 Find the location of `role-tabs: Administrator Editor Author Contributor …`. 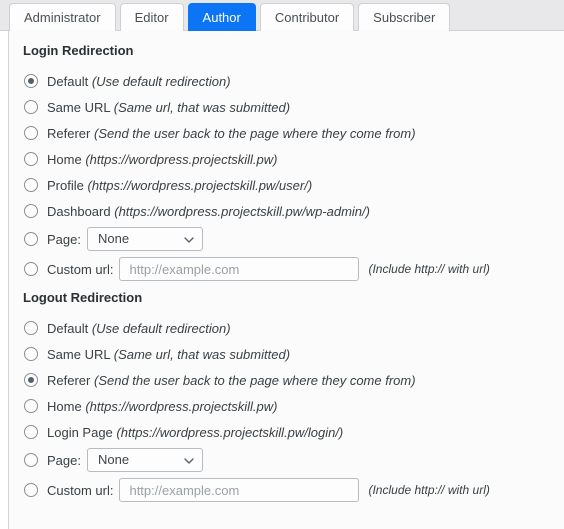

role-tabs: Administrator Editor Author Contributor … is located at coordinates (282, 15).